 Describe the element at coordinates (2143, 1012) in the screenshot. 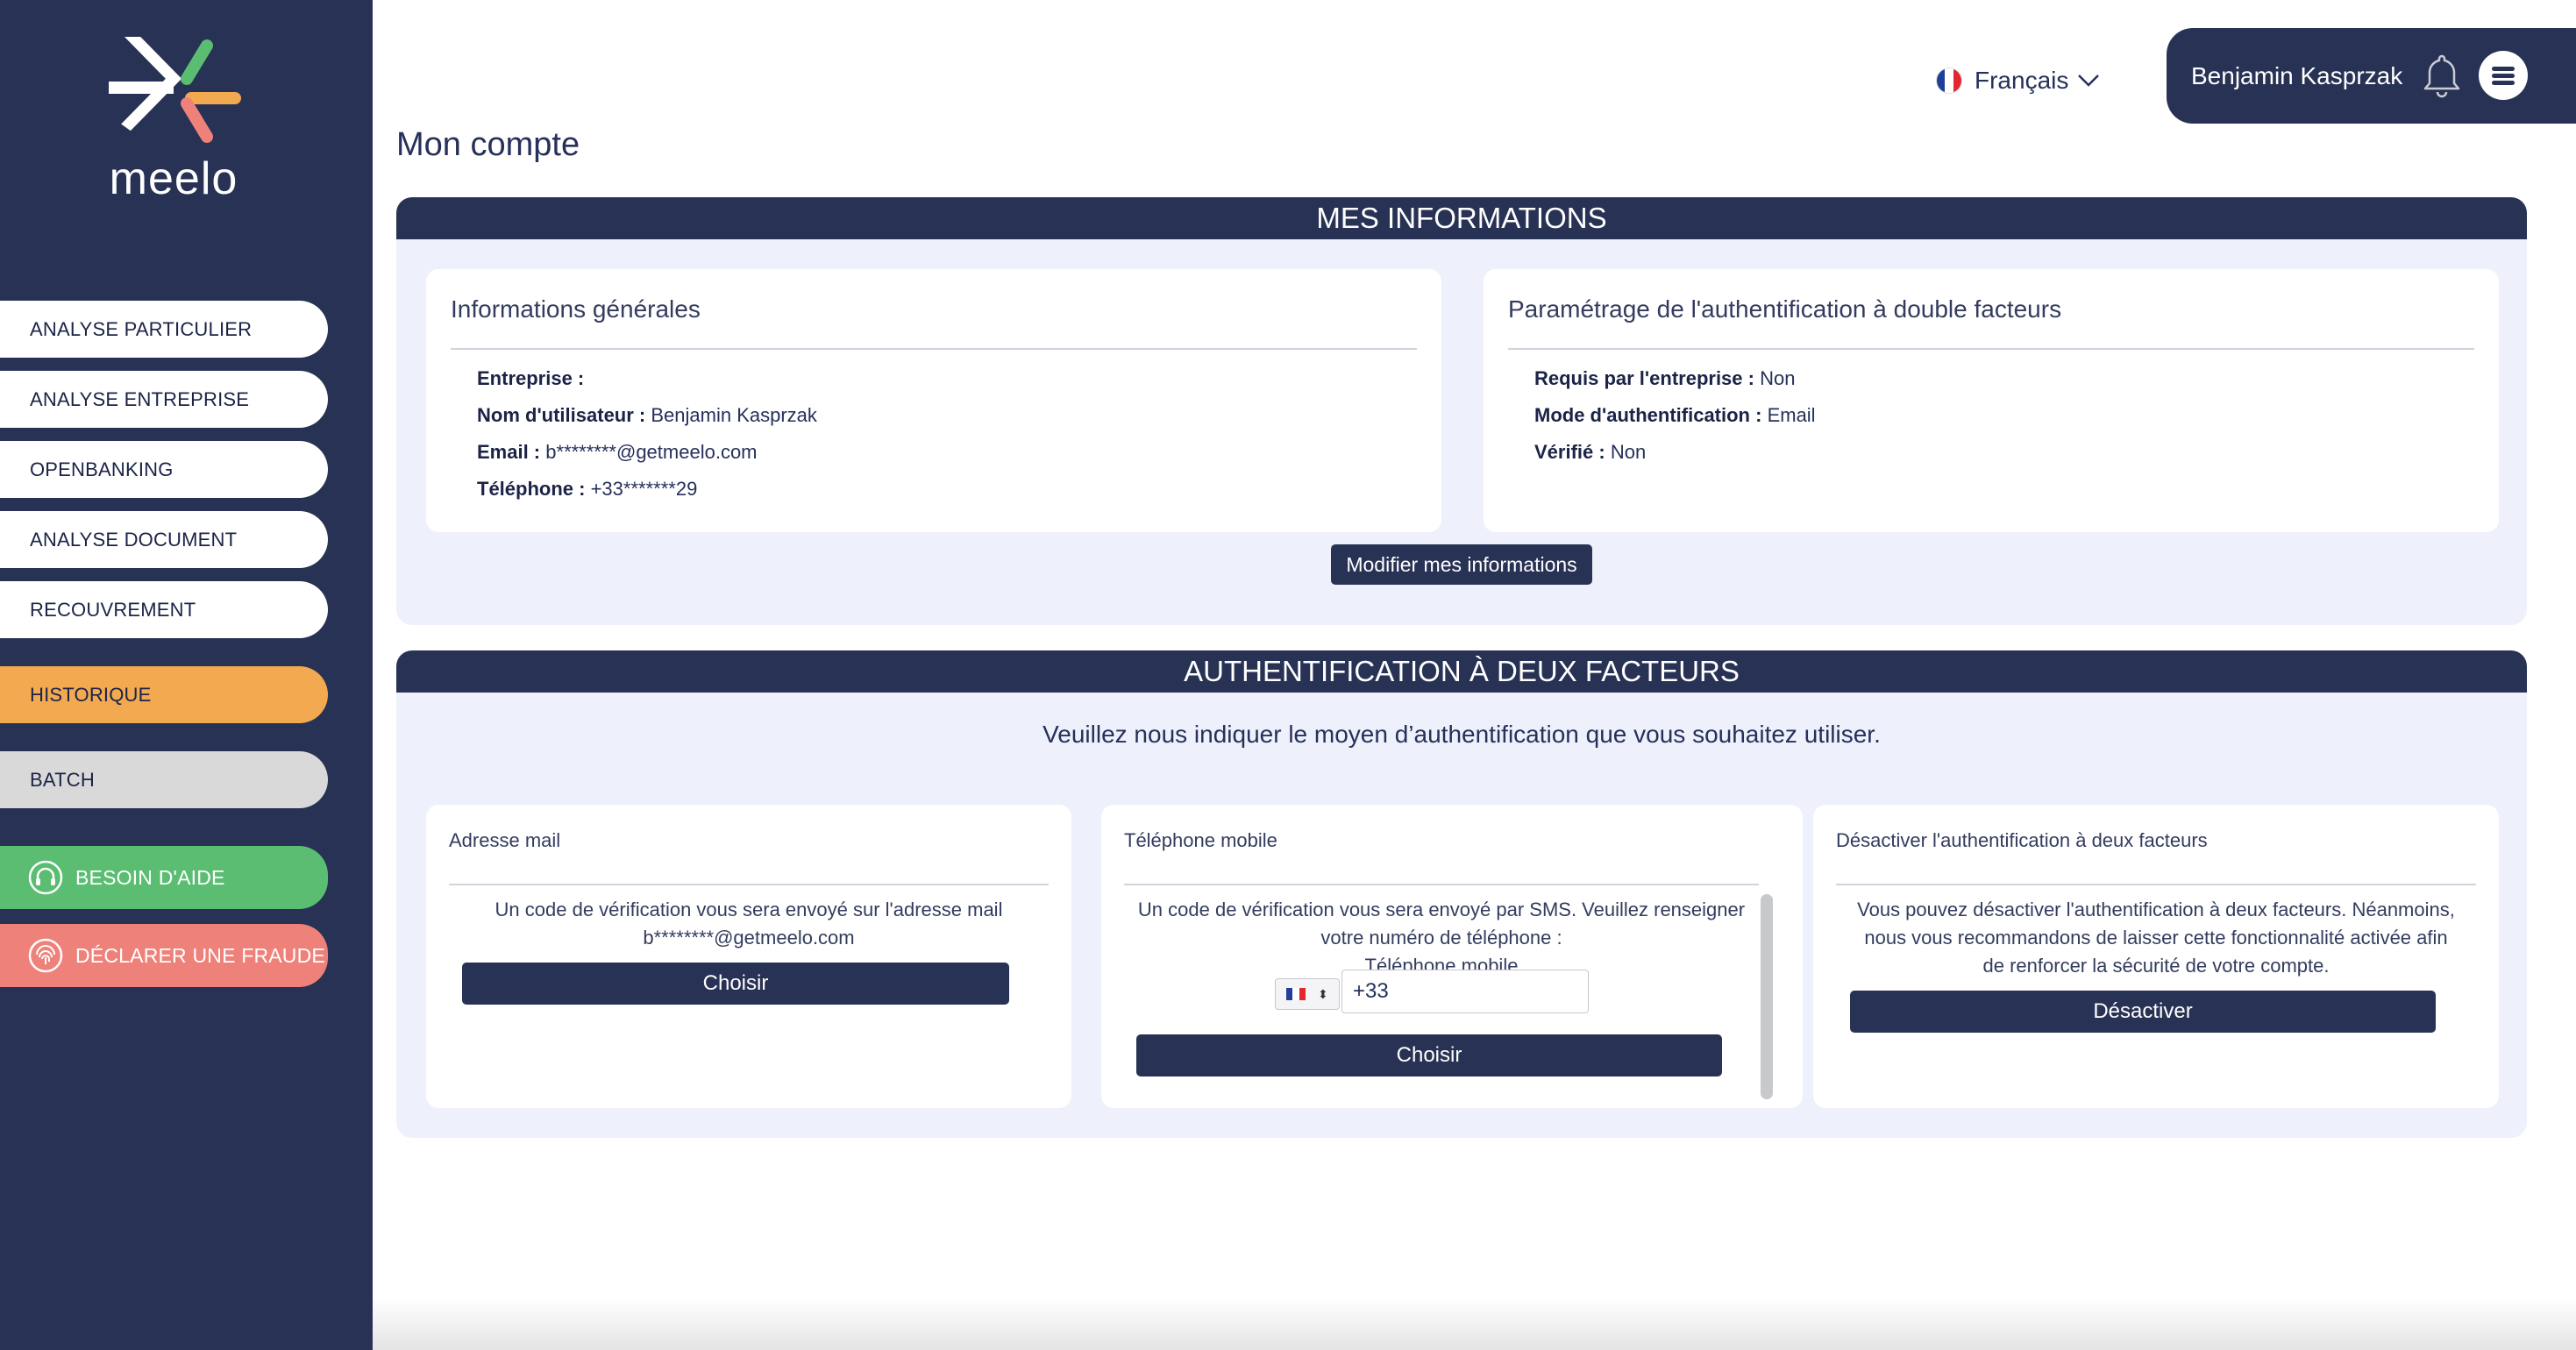

I see `disable-twofa-button: Désactiver` at that location.